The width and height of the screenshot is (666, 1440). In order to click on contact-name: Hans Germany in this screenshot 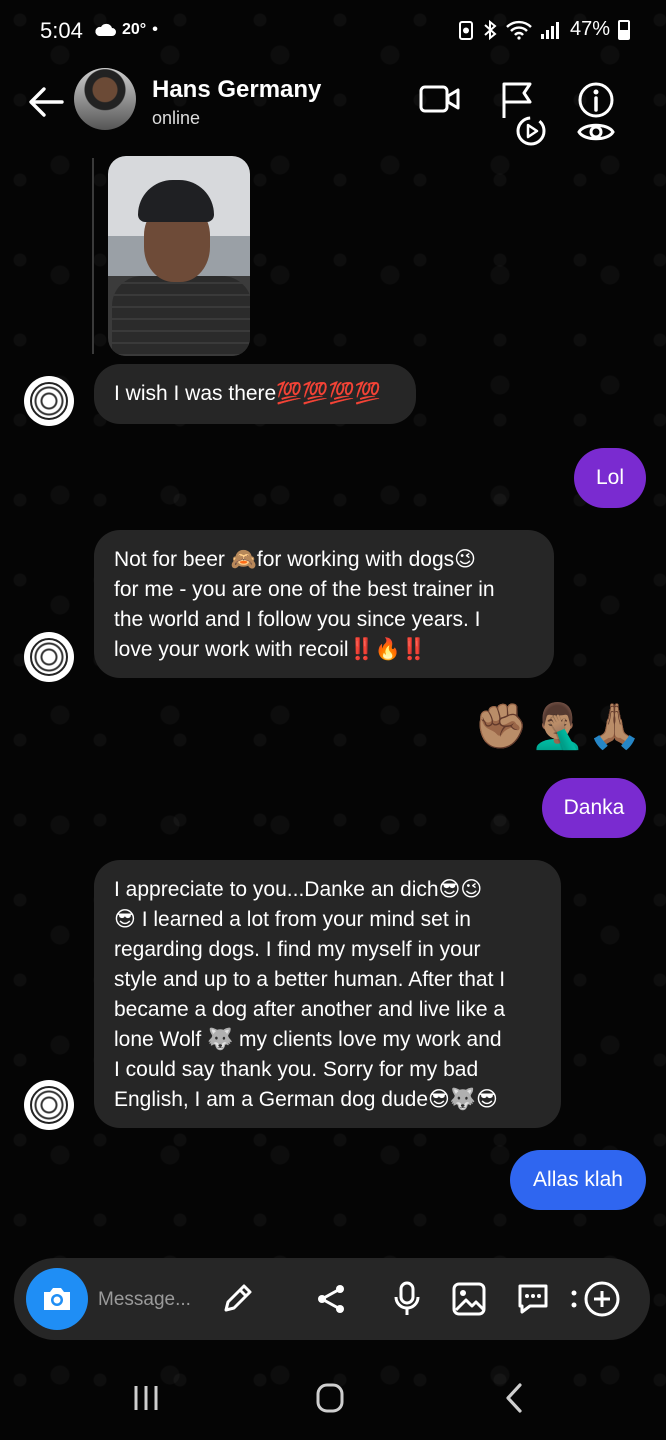, I will do `click(236, 90)`.